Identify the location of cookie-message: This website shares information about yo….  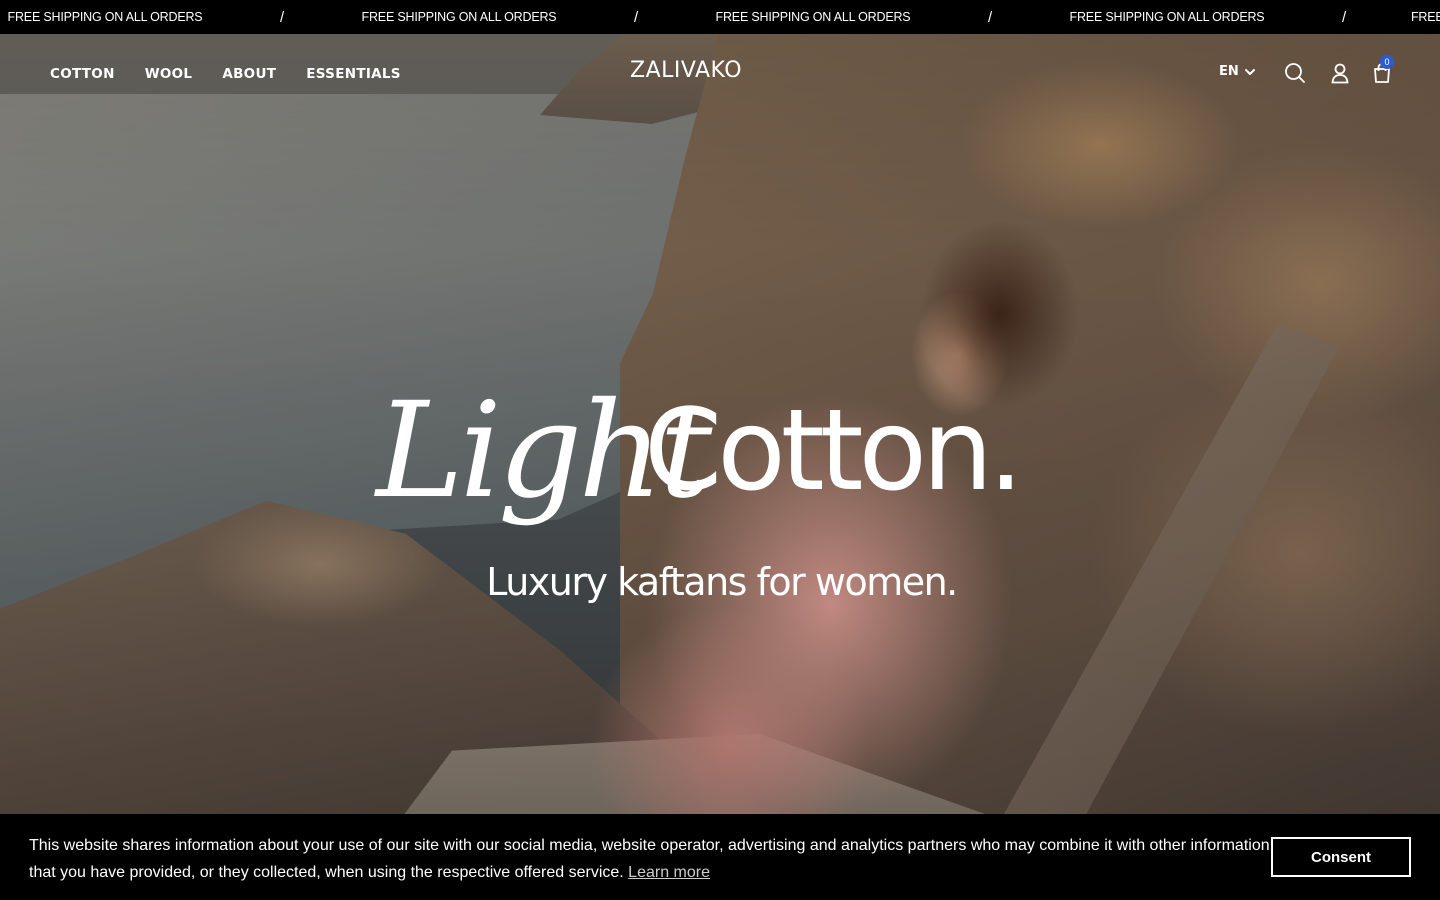
(651, 859).